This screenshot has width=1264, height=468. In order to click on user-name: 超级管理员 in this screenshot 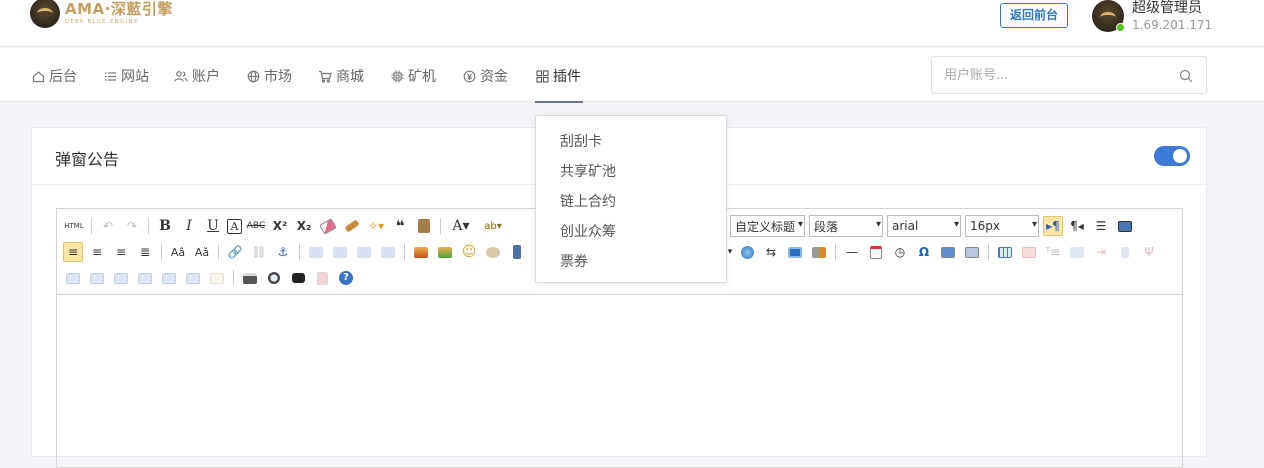, I will do `click(1167, 8)`.